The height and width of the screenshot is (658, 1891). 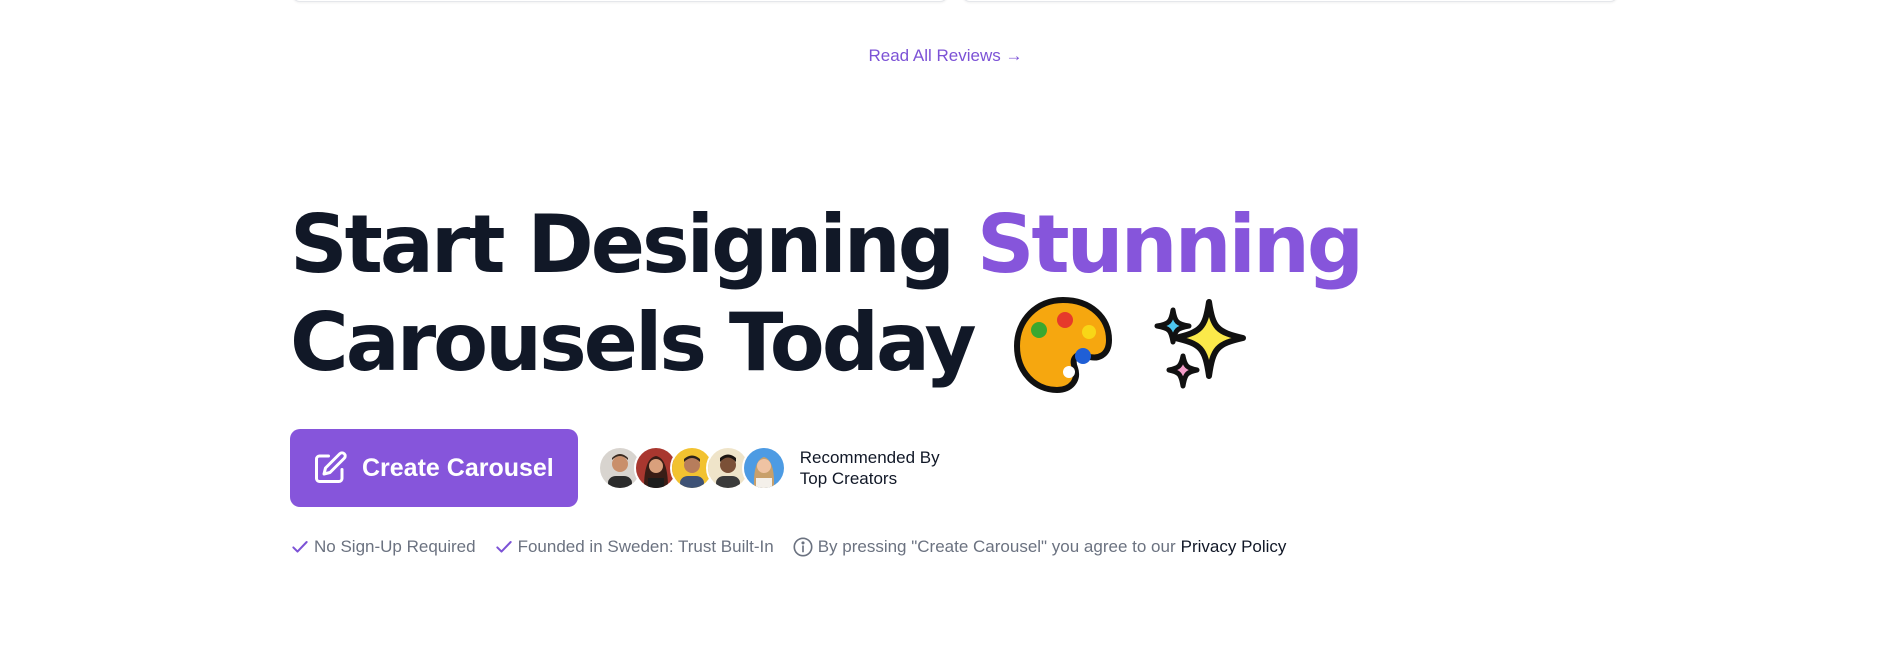 I want to click on privacy-policy-link: Privacy Policy, so click(x=1234, y=547).